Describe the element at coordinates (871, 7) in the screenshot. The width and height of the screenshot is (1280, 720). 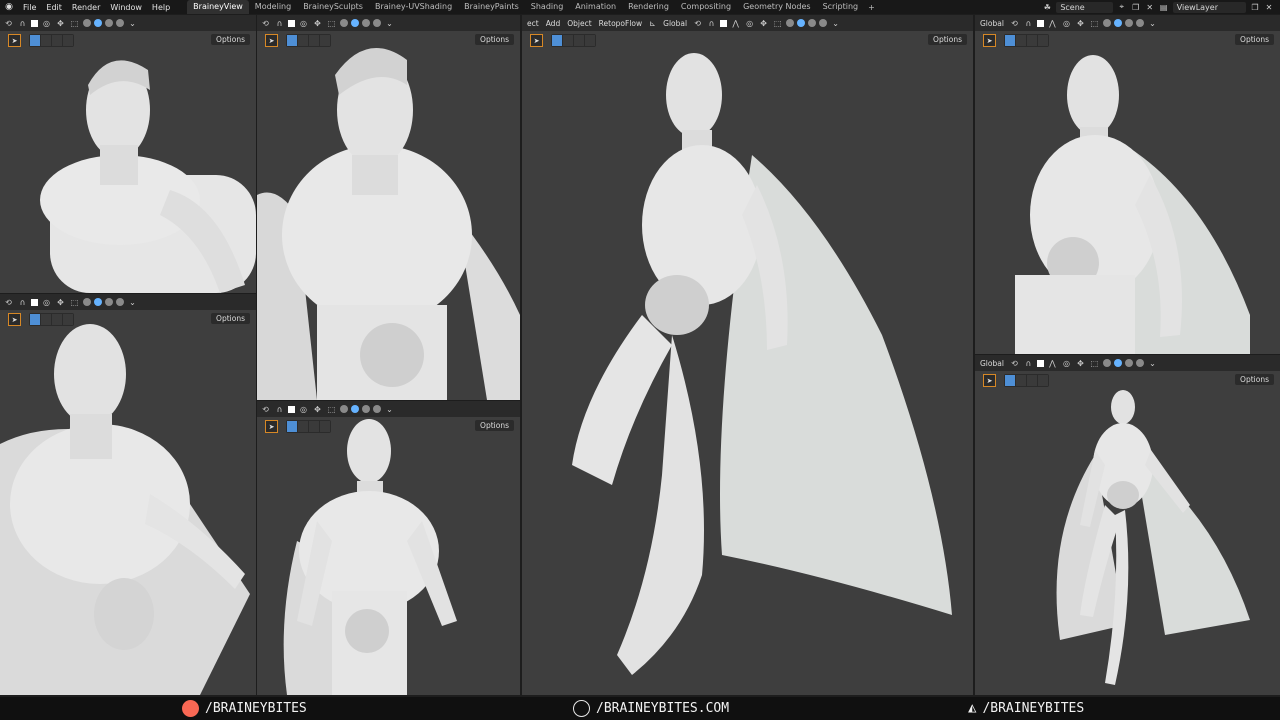
I see `add-workspace-button: +` at that location.